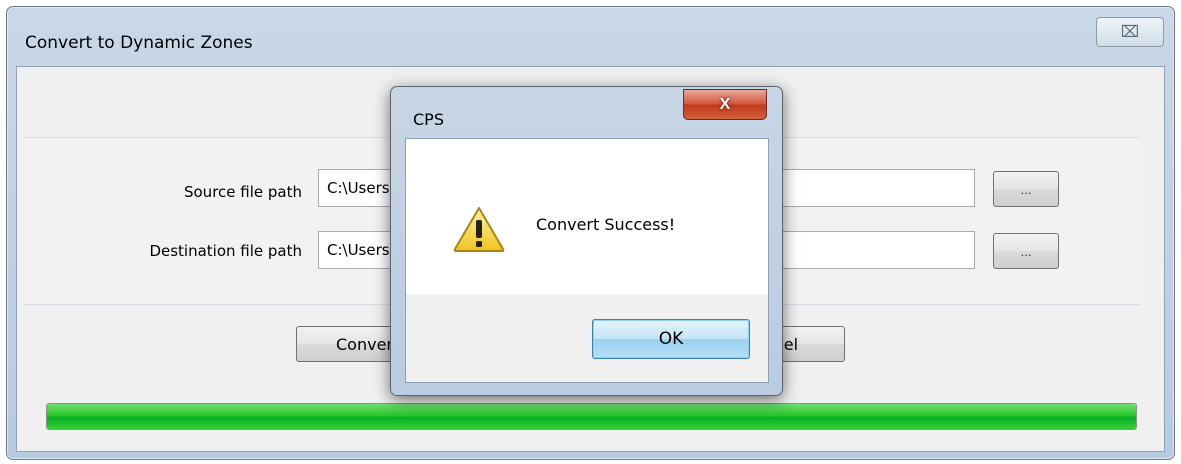  What do you see at coordinates (1130, 32) in the screenshot?
I see `window-close-button: ⌧` at bounding box center [1130, 32].